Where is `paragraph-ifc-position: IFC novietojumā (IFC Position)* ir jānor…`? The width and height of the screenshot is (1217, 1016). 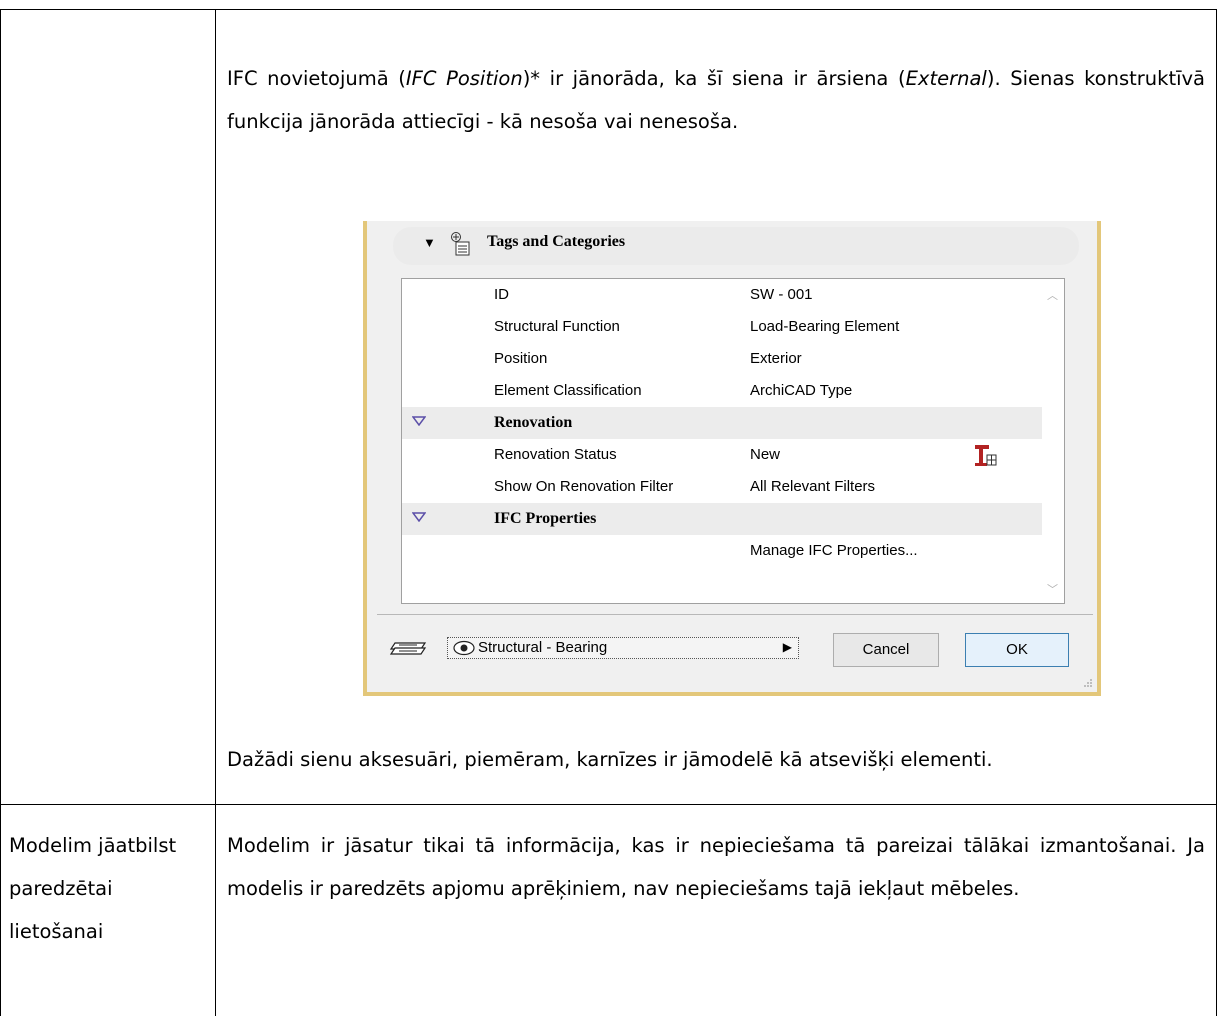
paragraph-ifc-position: IFC novietojumā (IFC Position)* ir jānor… is located at coordinates (716, 100).